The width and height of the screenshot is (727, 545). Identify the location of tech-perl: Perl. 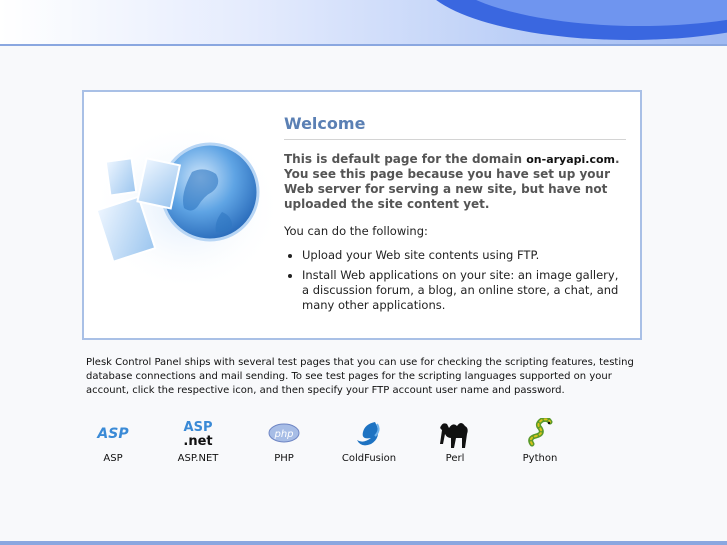
(455, 441).